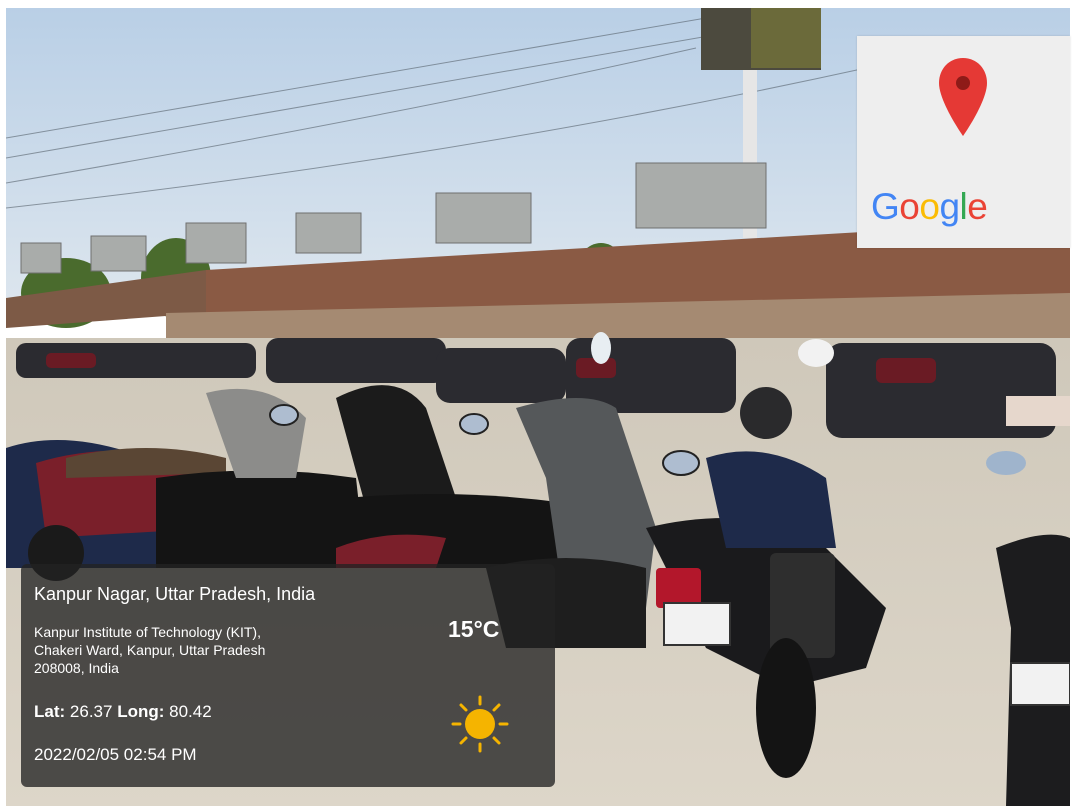 The image size is (1075, 810). Describe the element at coordinates (150, 650) in the screenshot. I see `address-line: Chakeri Ward, Kanpur, Uttar Pradesh` at that location.